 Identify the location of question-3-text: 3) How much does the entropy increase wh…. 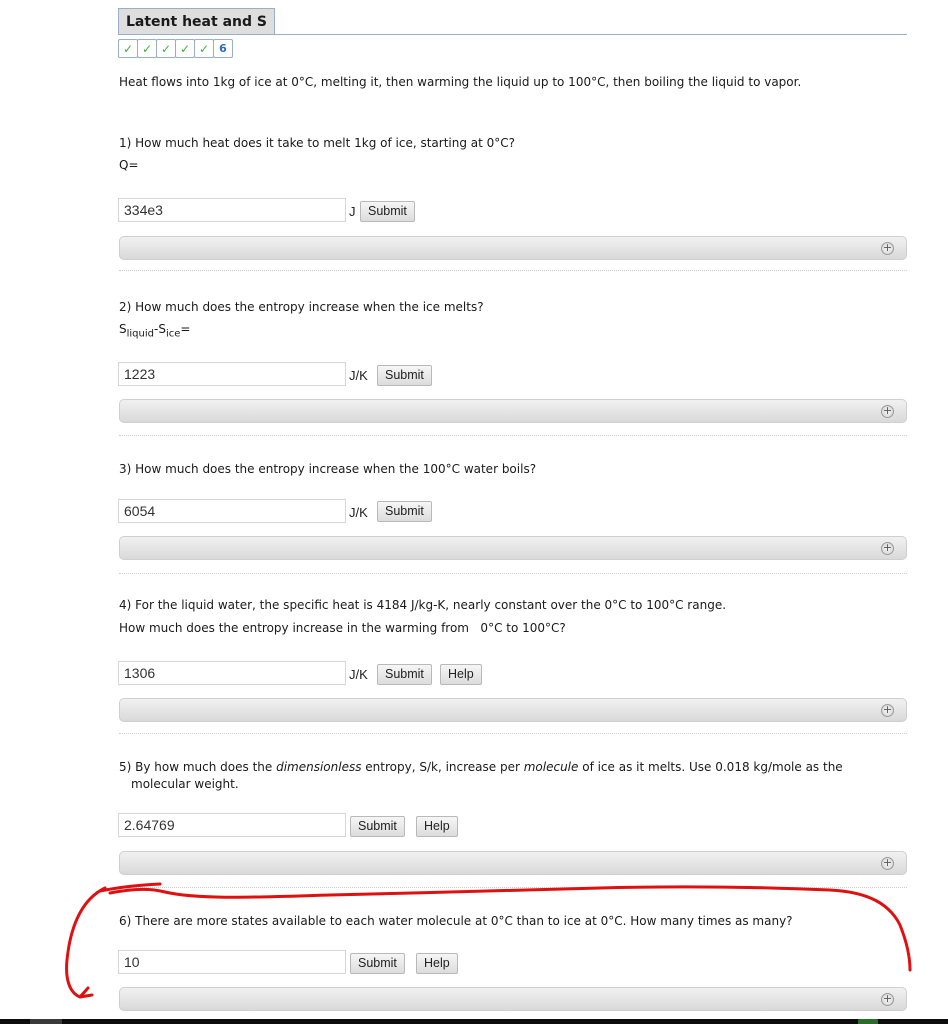
(328, 469).